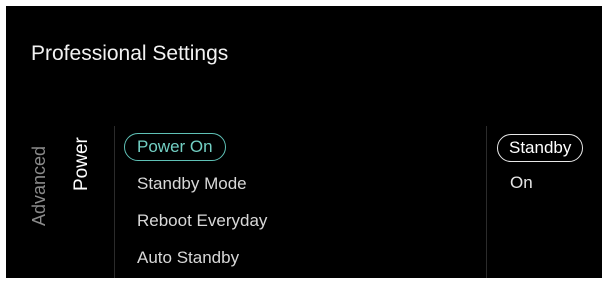 The image size is (608, 282). I want to click on option-standby: Standby, so click(540, 147).